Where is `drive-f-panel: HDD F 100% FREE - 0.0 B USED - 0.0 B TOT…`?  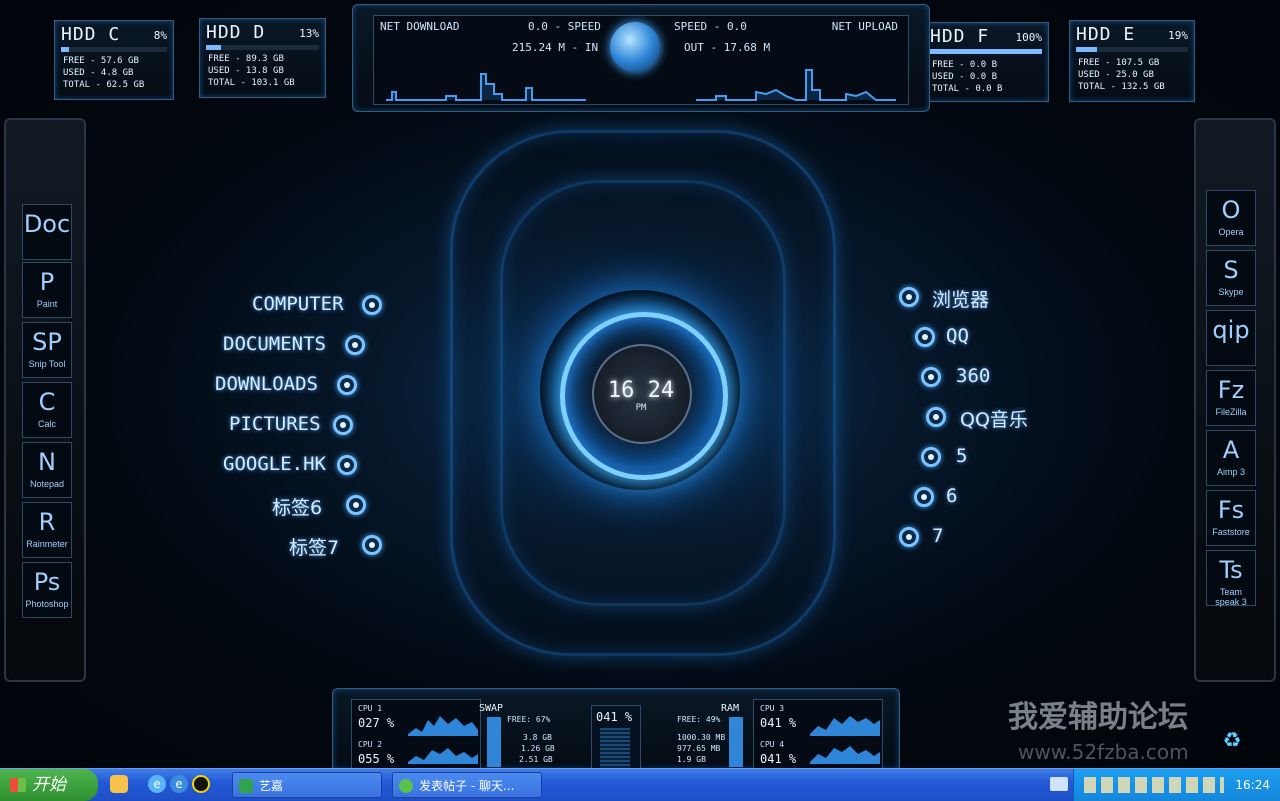
drive-f-panel: HDD F 100% FREE - 0.0 B USED - 0.0 B TOT… is located at coordinates (986, 62).